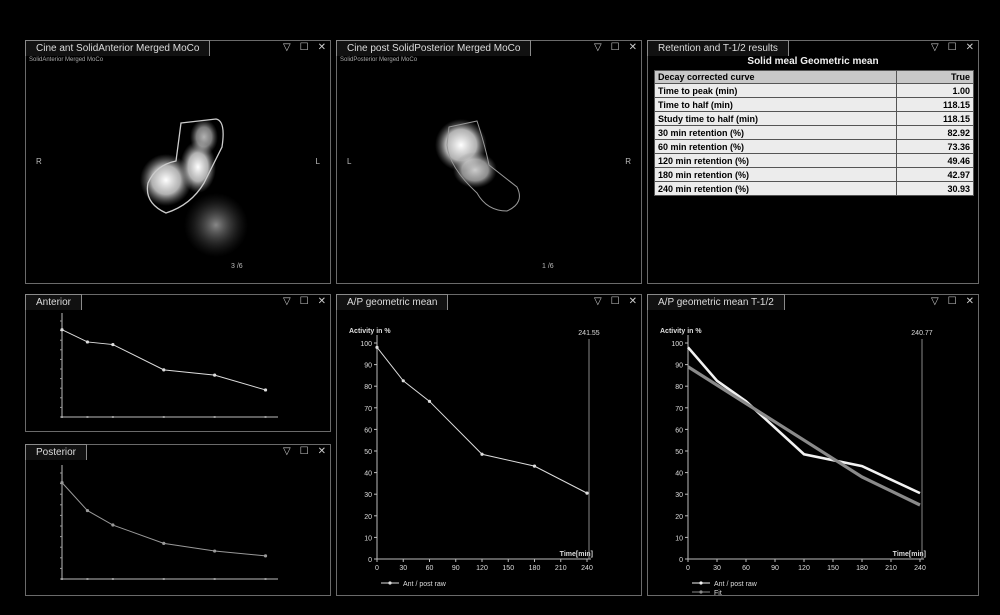 The width and height of the screenshot is (1000, 615). What do you see at coordinates (561, 568) in the screenshot?
I see `x-tick-label: 210` at bounding box center [561, 568].